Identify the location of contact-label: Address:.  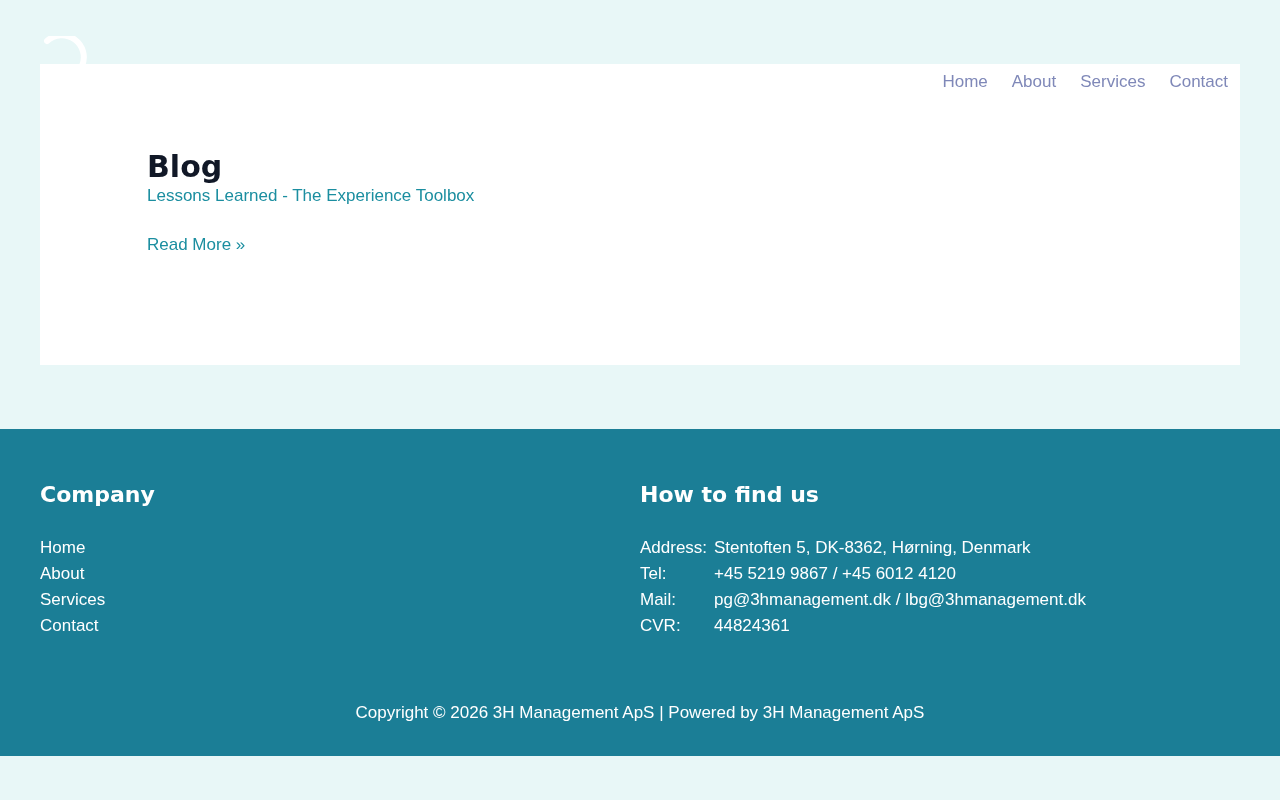
(674, 548).